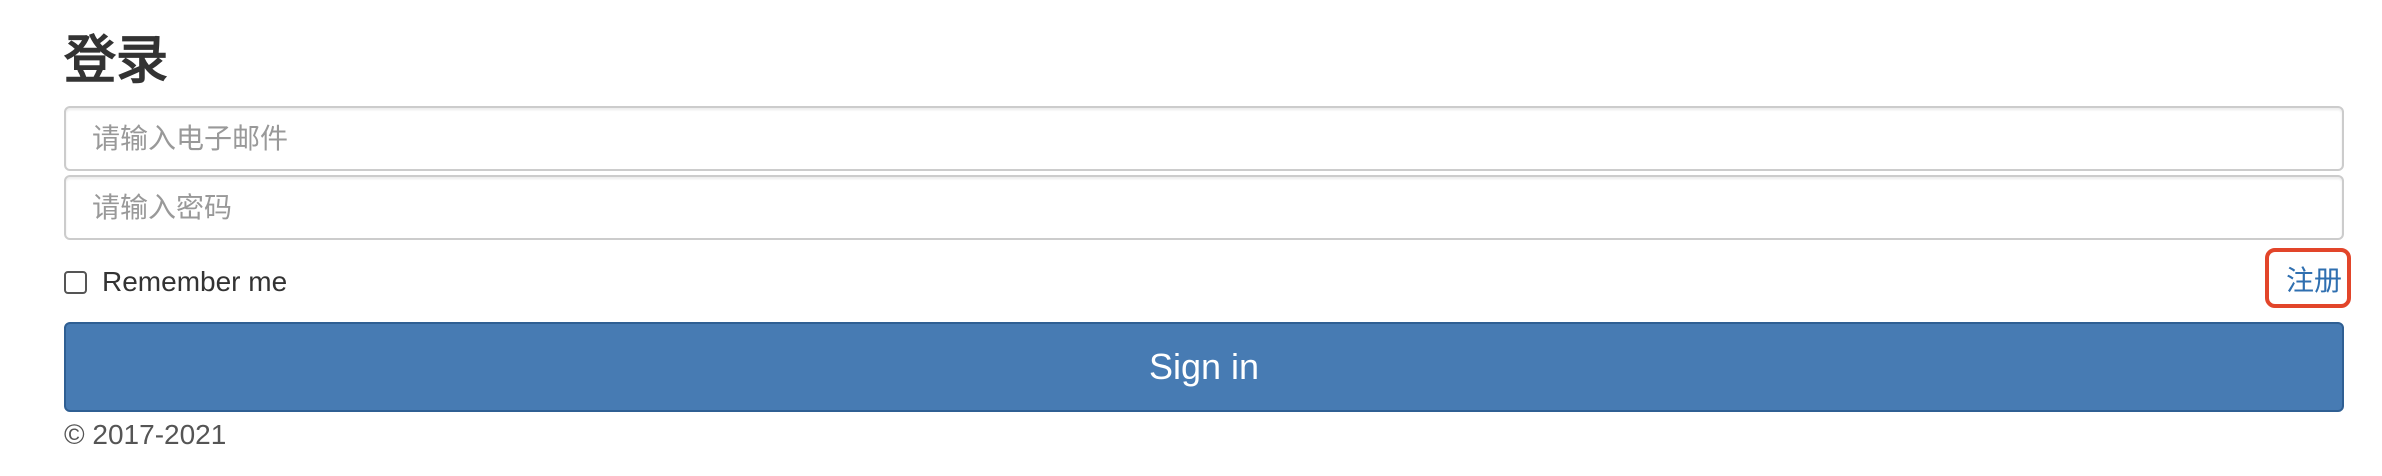  I want to click on email-input, so click(1204, 138).